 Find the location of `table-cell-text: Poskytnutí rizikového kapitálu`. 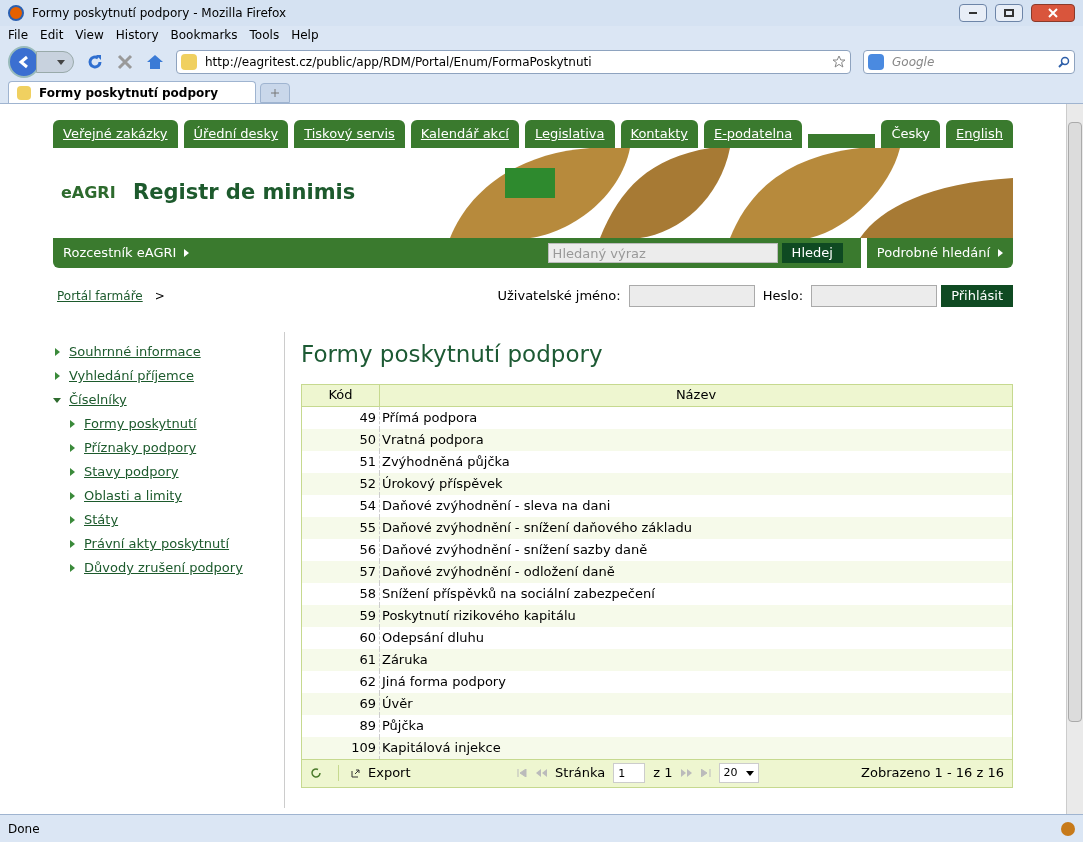

table-cell-text: Poskytnutí rizikového kapitálu is located at coordinates (479, 615).